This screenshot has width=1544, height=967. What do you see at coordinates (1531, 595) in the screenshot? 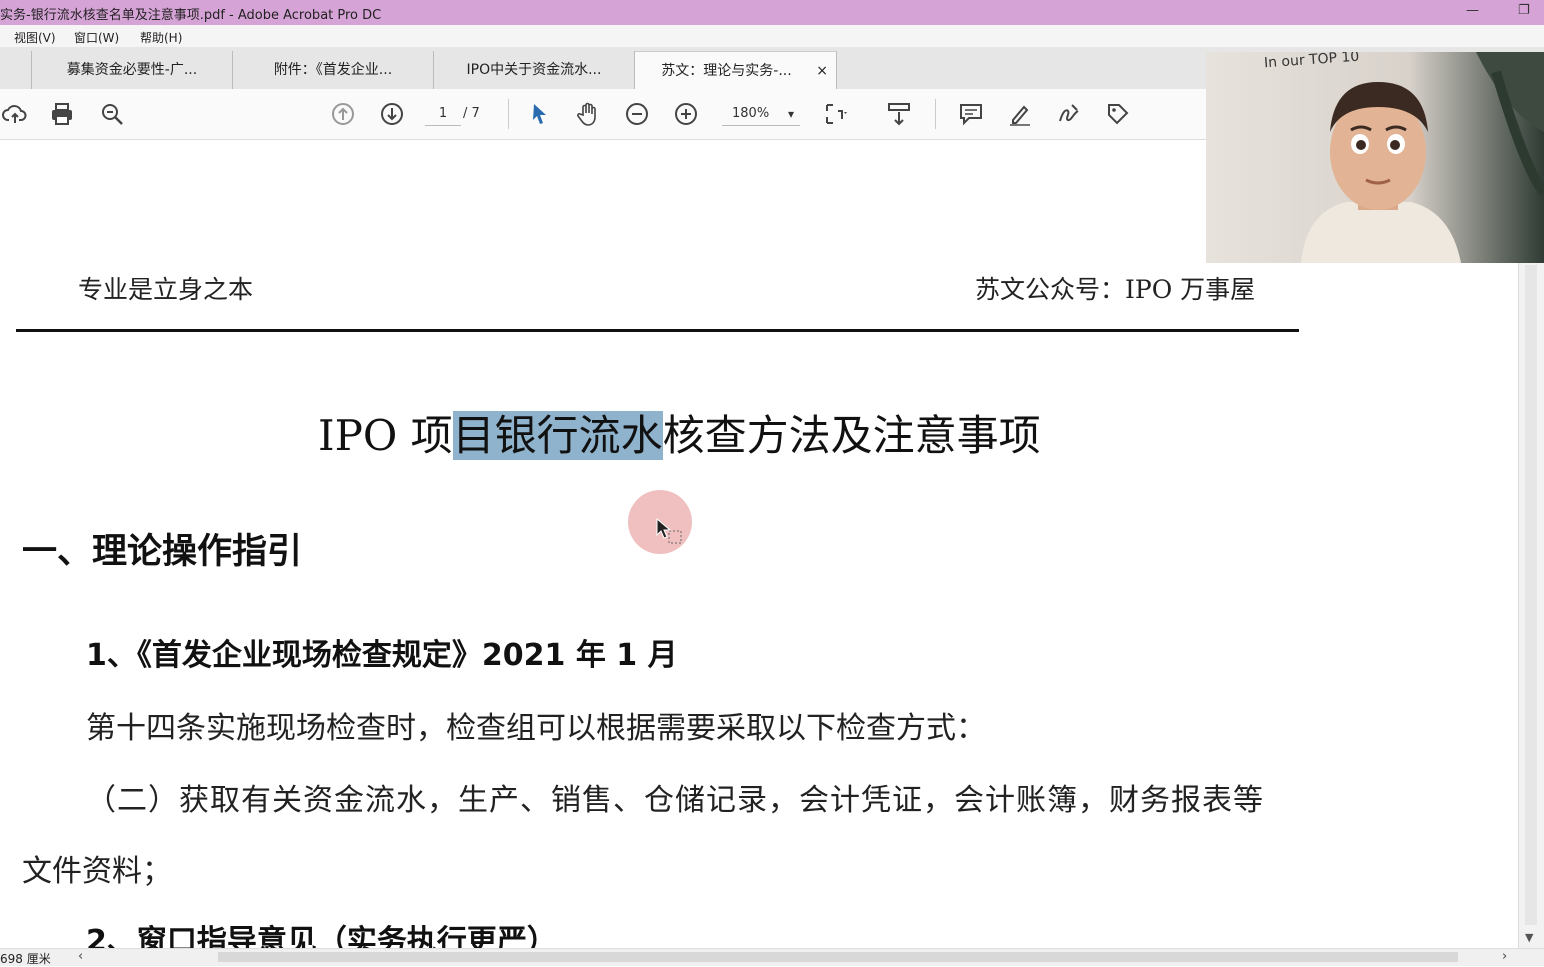
I see `scrollbar-thumb` at bounding box center [1531, 595].